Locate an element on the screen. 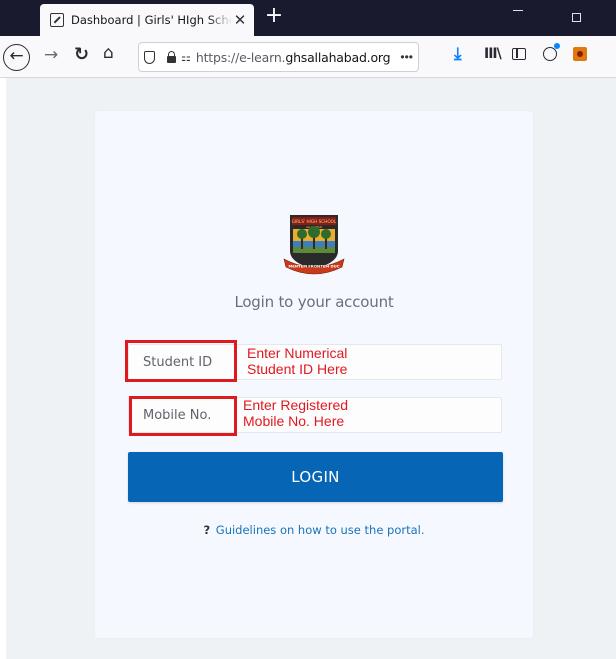 The height and width of the screenshot is (659, 616). guidelines-row: ? Guidelines on how to use the portal. is located at coordinates (314, 530).